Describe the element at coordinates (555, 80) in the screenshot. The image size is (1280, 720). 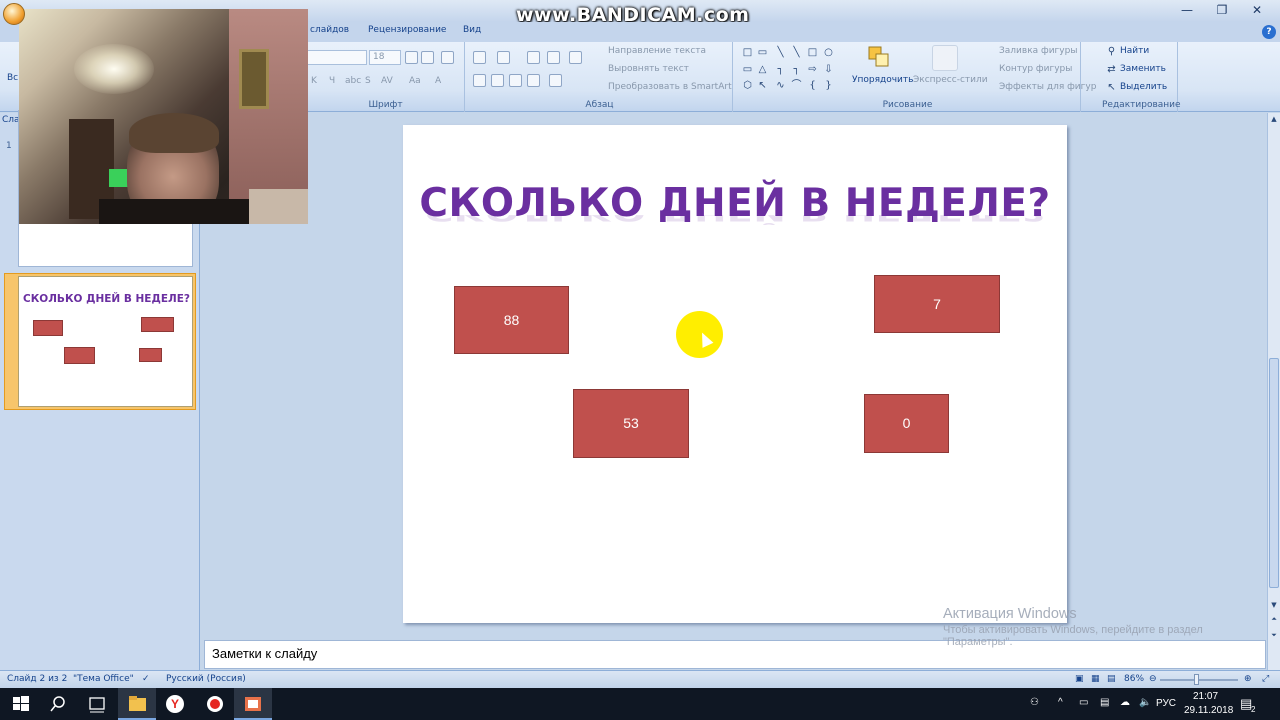
I see `columns-icon` at that location.